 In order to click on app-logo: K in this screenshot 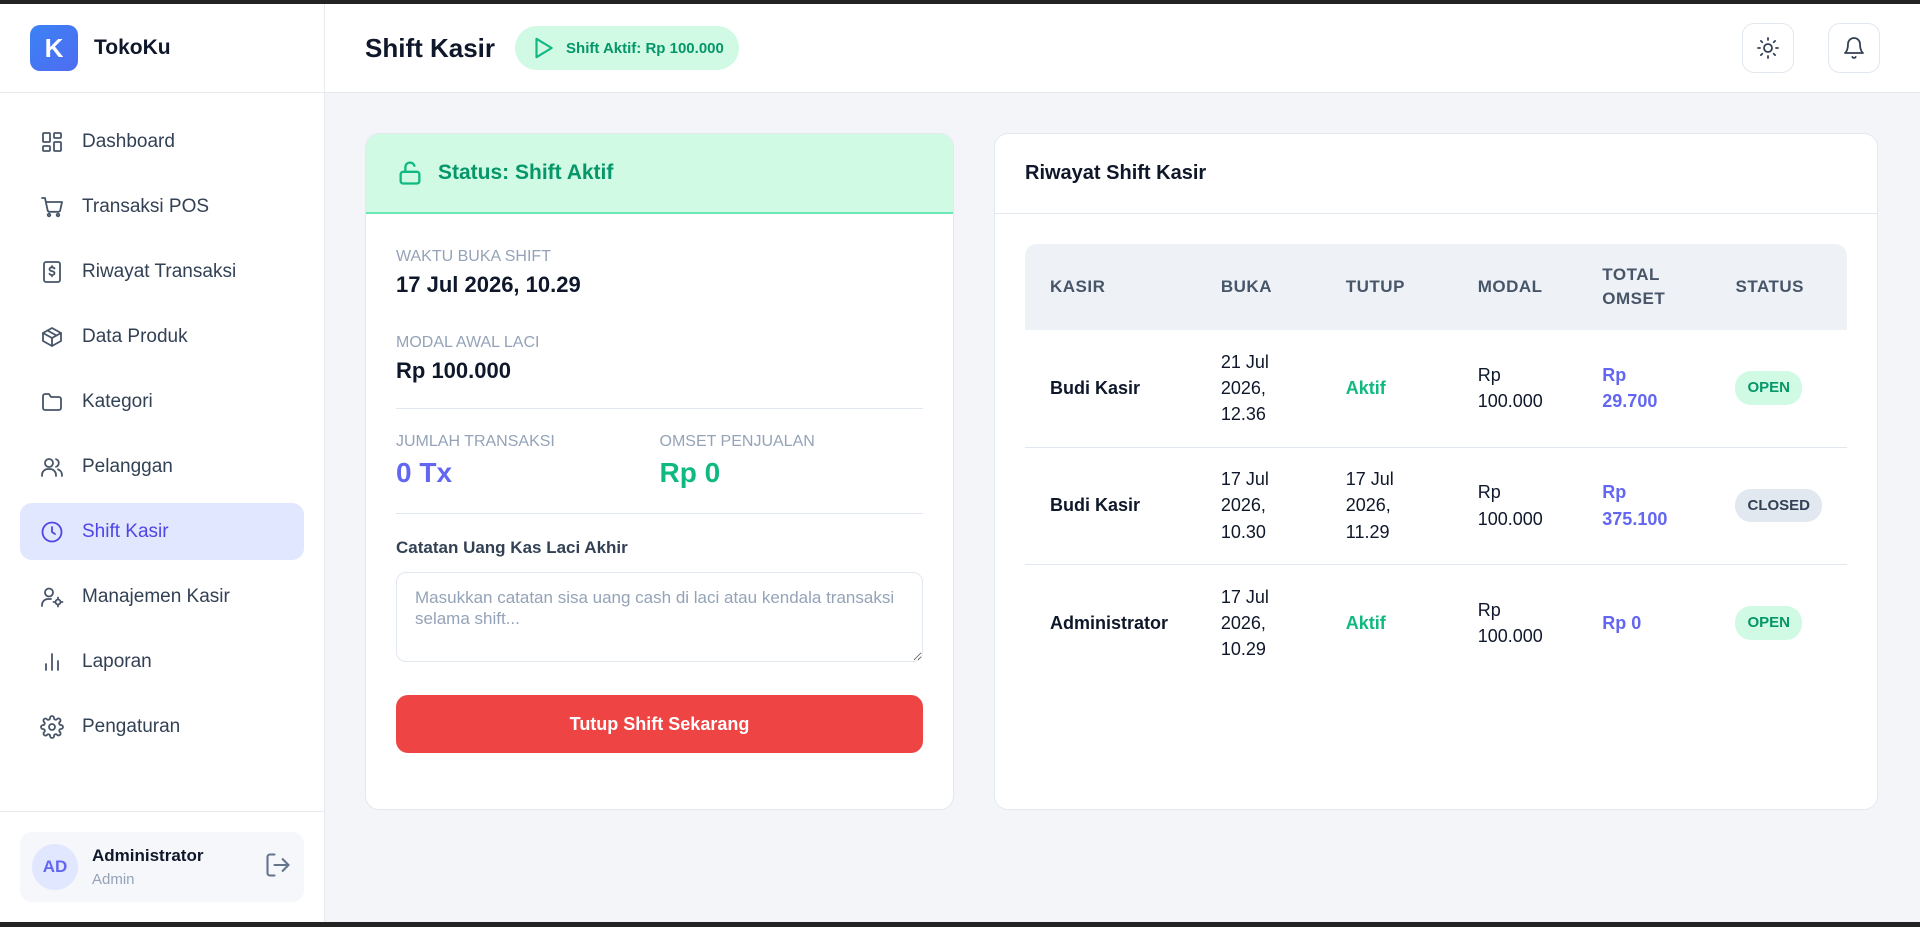, I will do `click(54, 48)`.